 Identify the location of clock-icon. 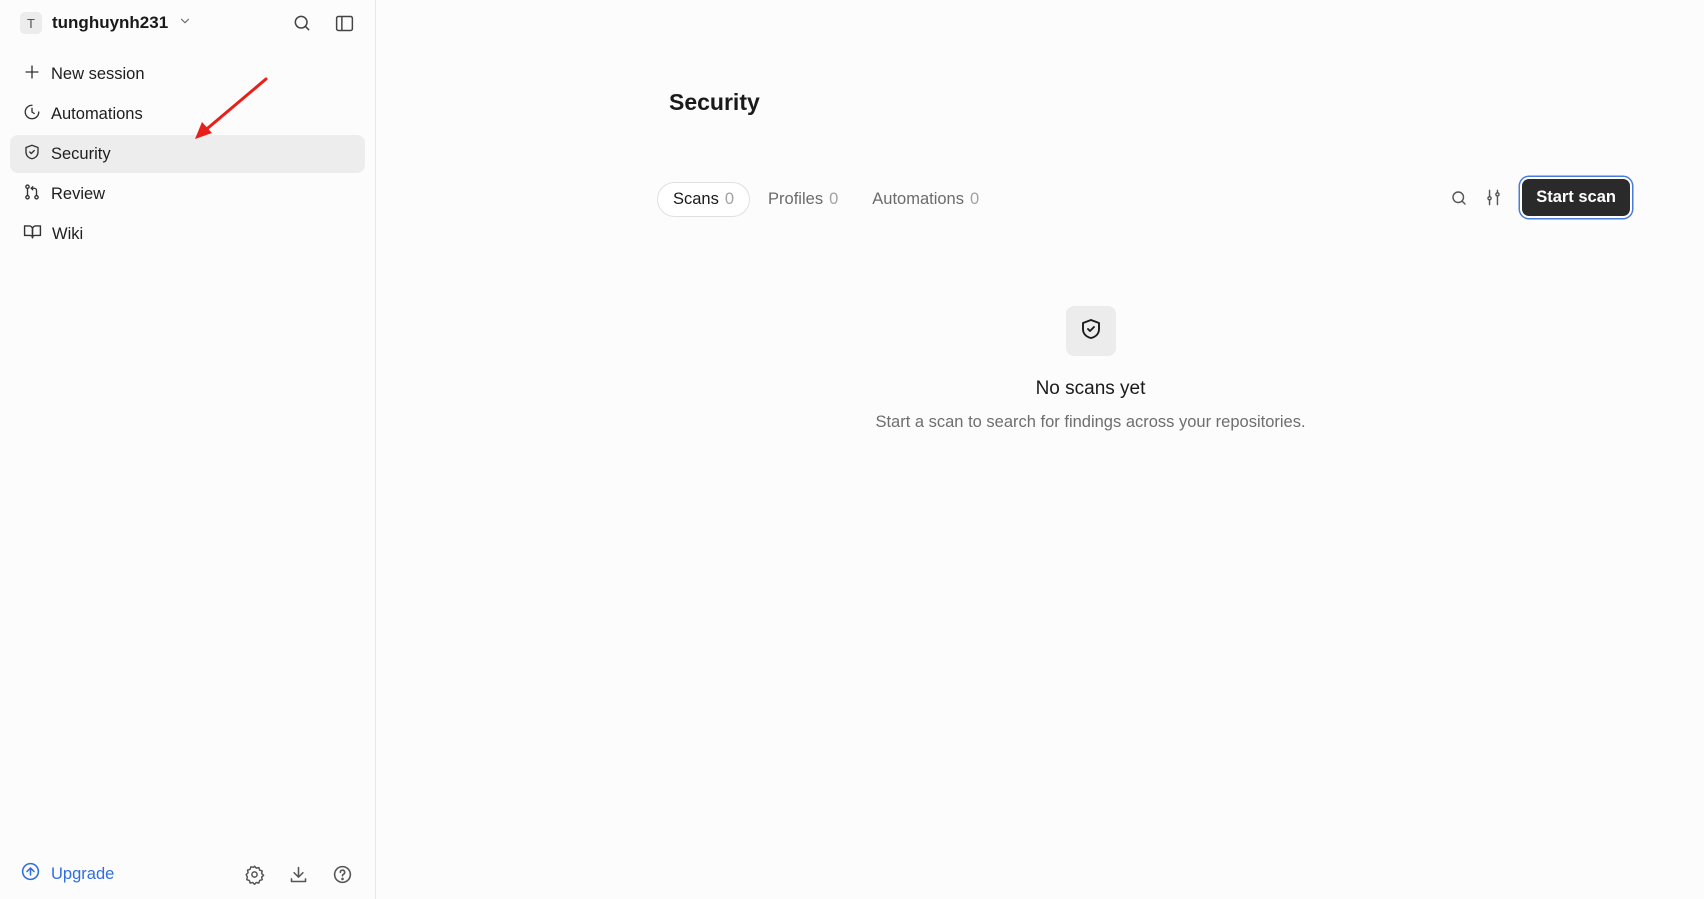
(32, 114).